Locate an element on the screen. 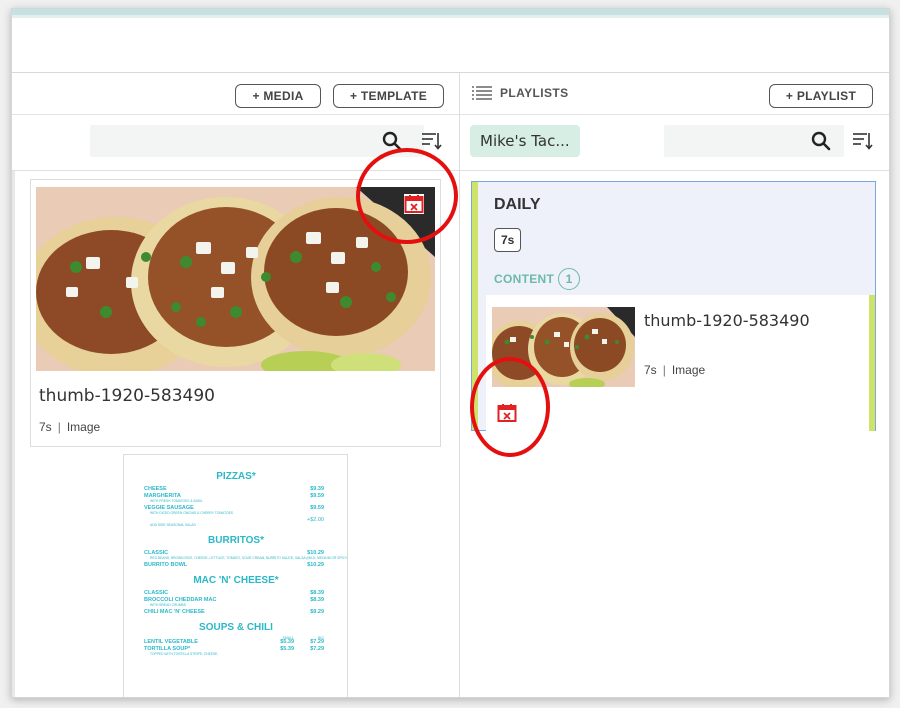  menu-item-desc: ADD SIDE SEASONAL SALAD is located at coordinates (173, 525).